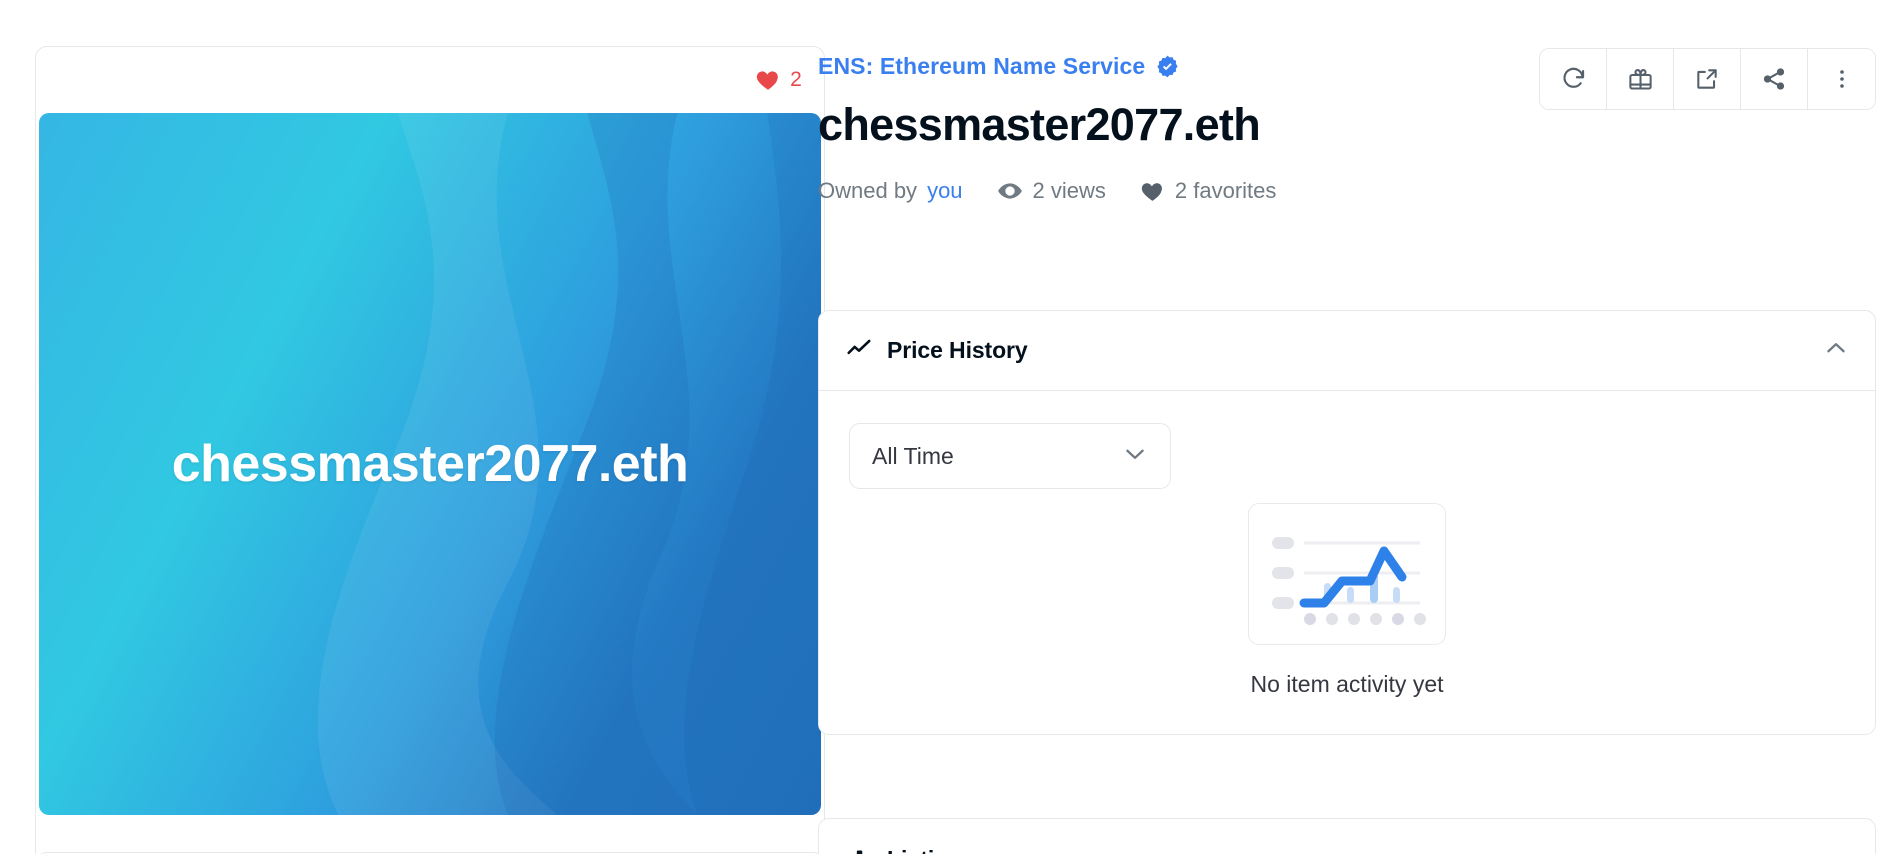  Describe the element at coordinates (1069, 191) in the screenshot. I see `views-count-label: 2 views` at that location.